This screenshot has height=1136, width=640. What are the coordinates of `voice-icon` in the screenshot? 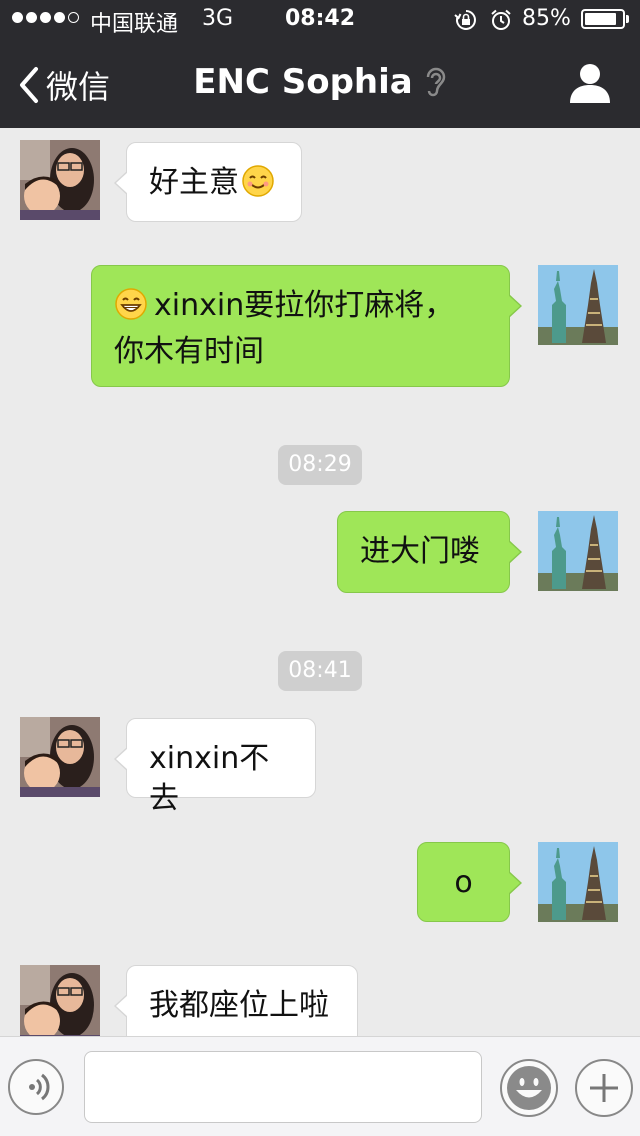 It's located at (39, 1087).